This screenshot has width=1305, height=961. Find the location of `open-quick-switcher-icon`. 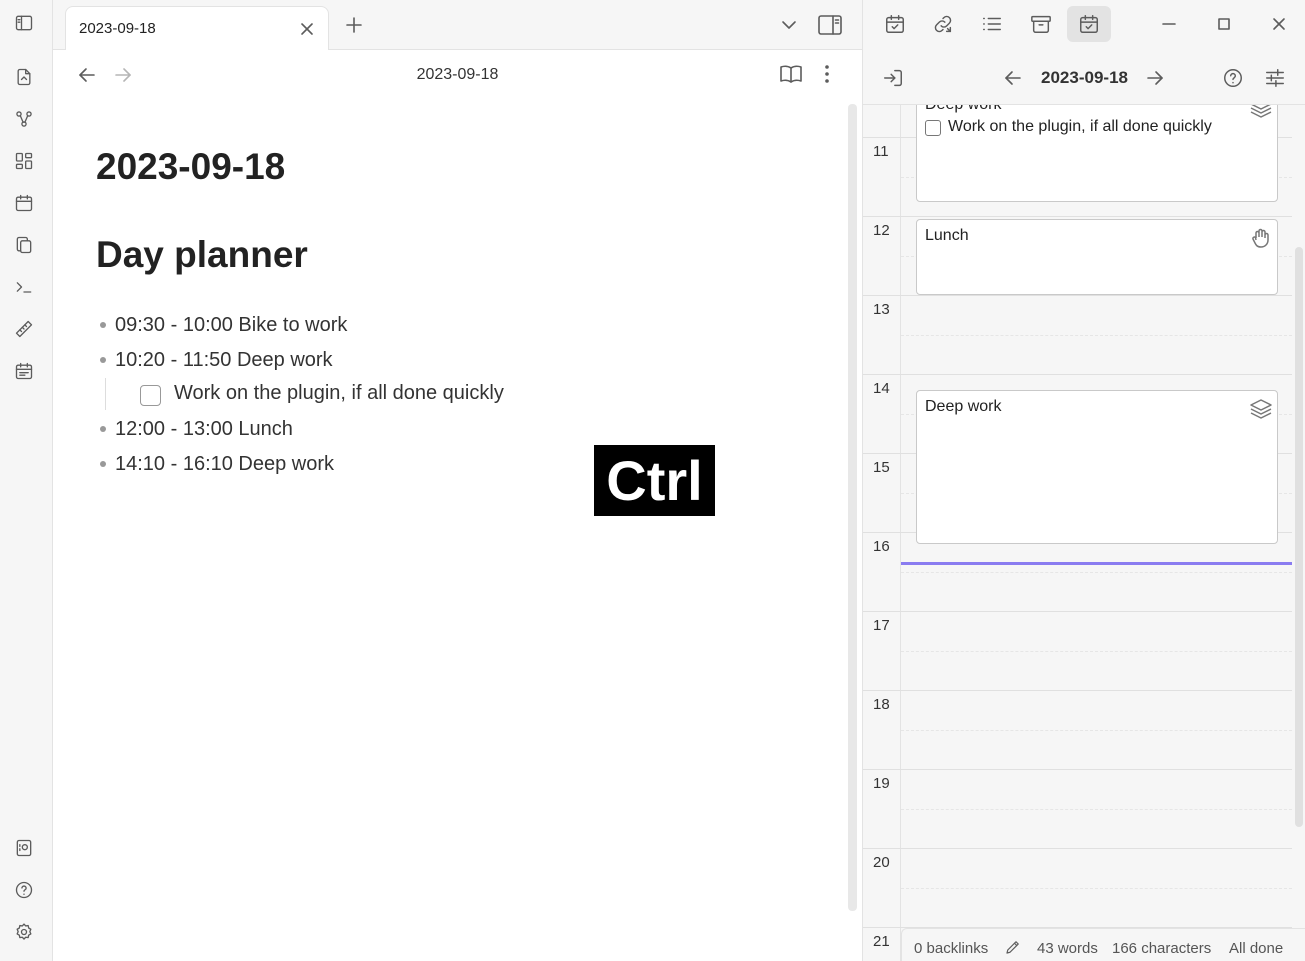

open-quick-switcher-icon is located at coordinates (24, 77).